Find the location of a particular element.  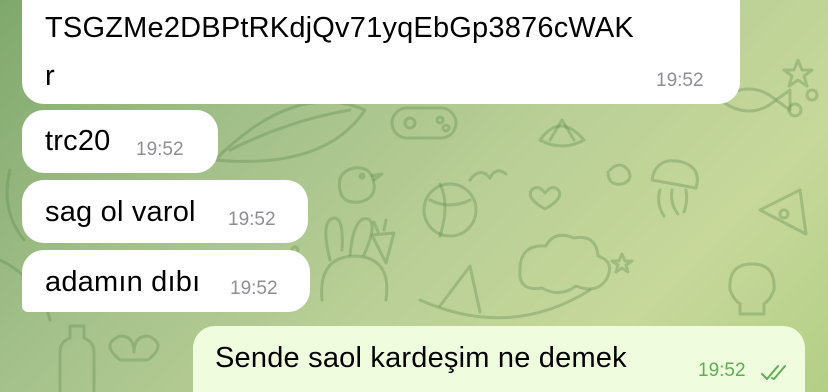

message-text: TSGZMe2DBPtRKdjQv71yqEbGp3876cWAK is located at coordinates (339, 28).